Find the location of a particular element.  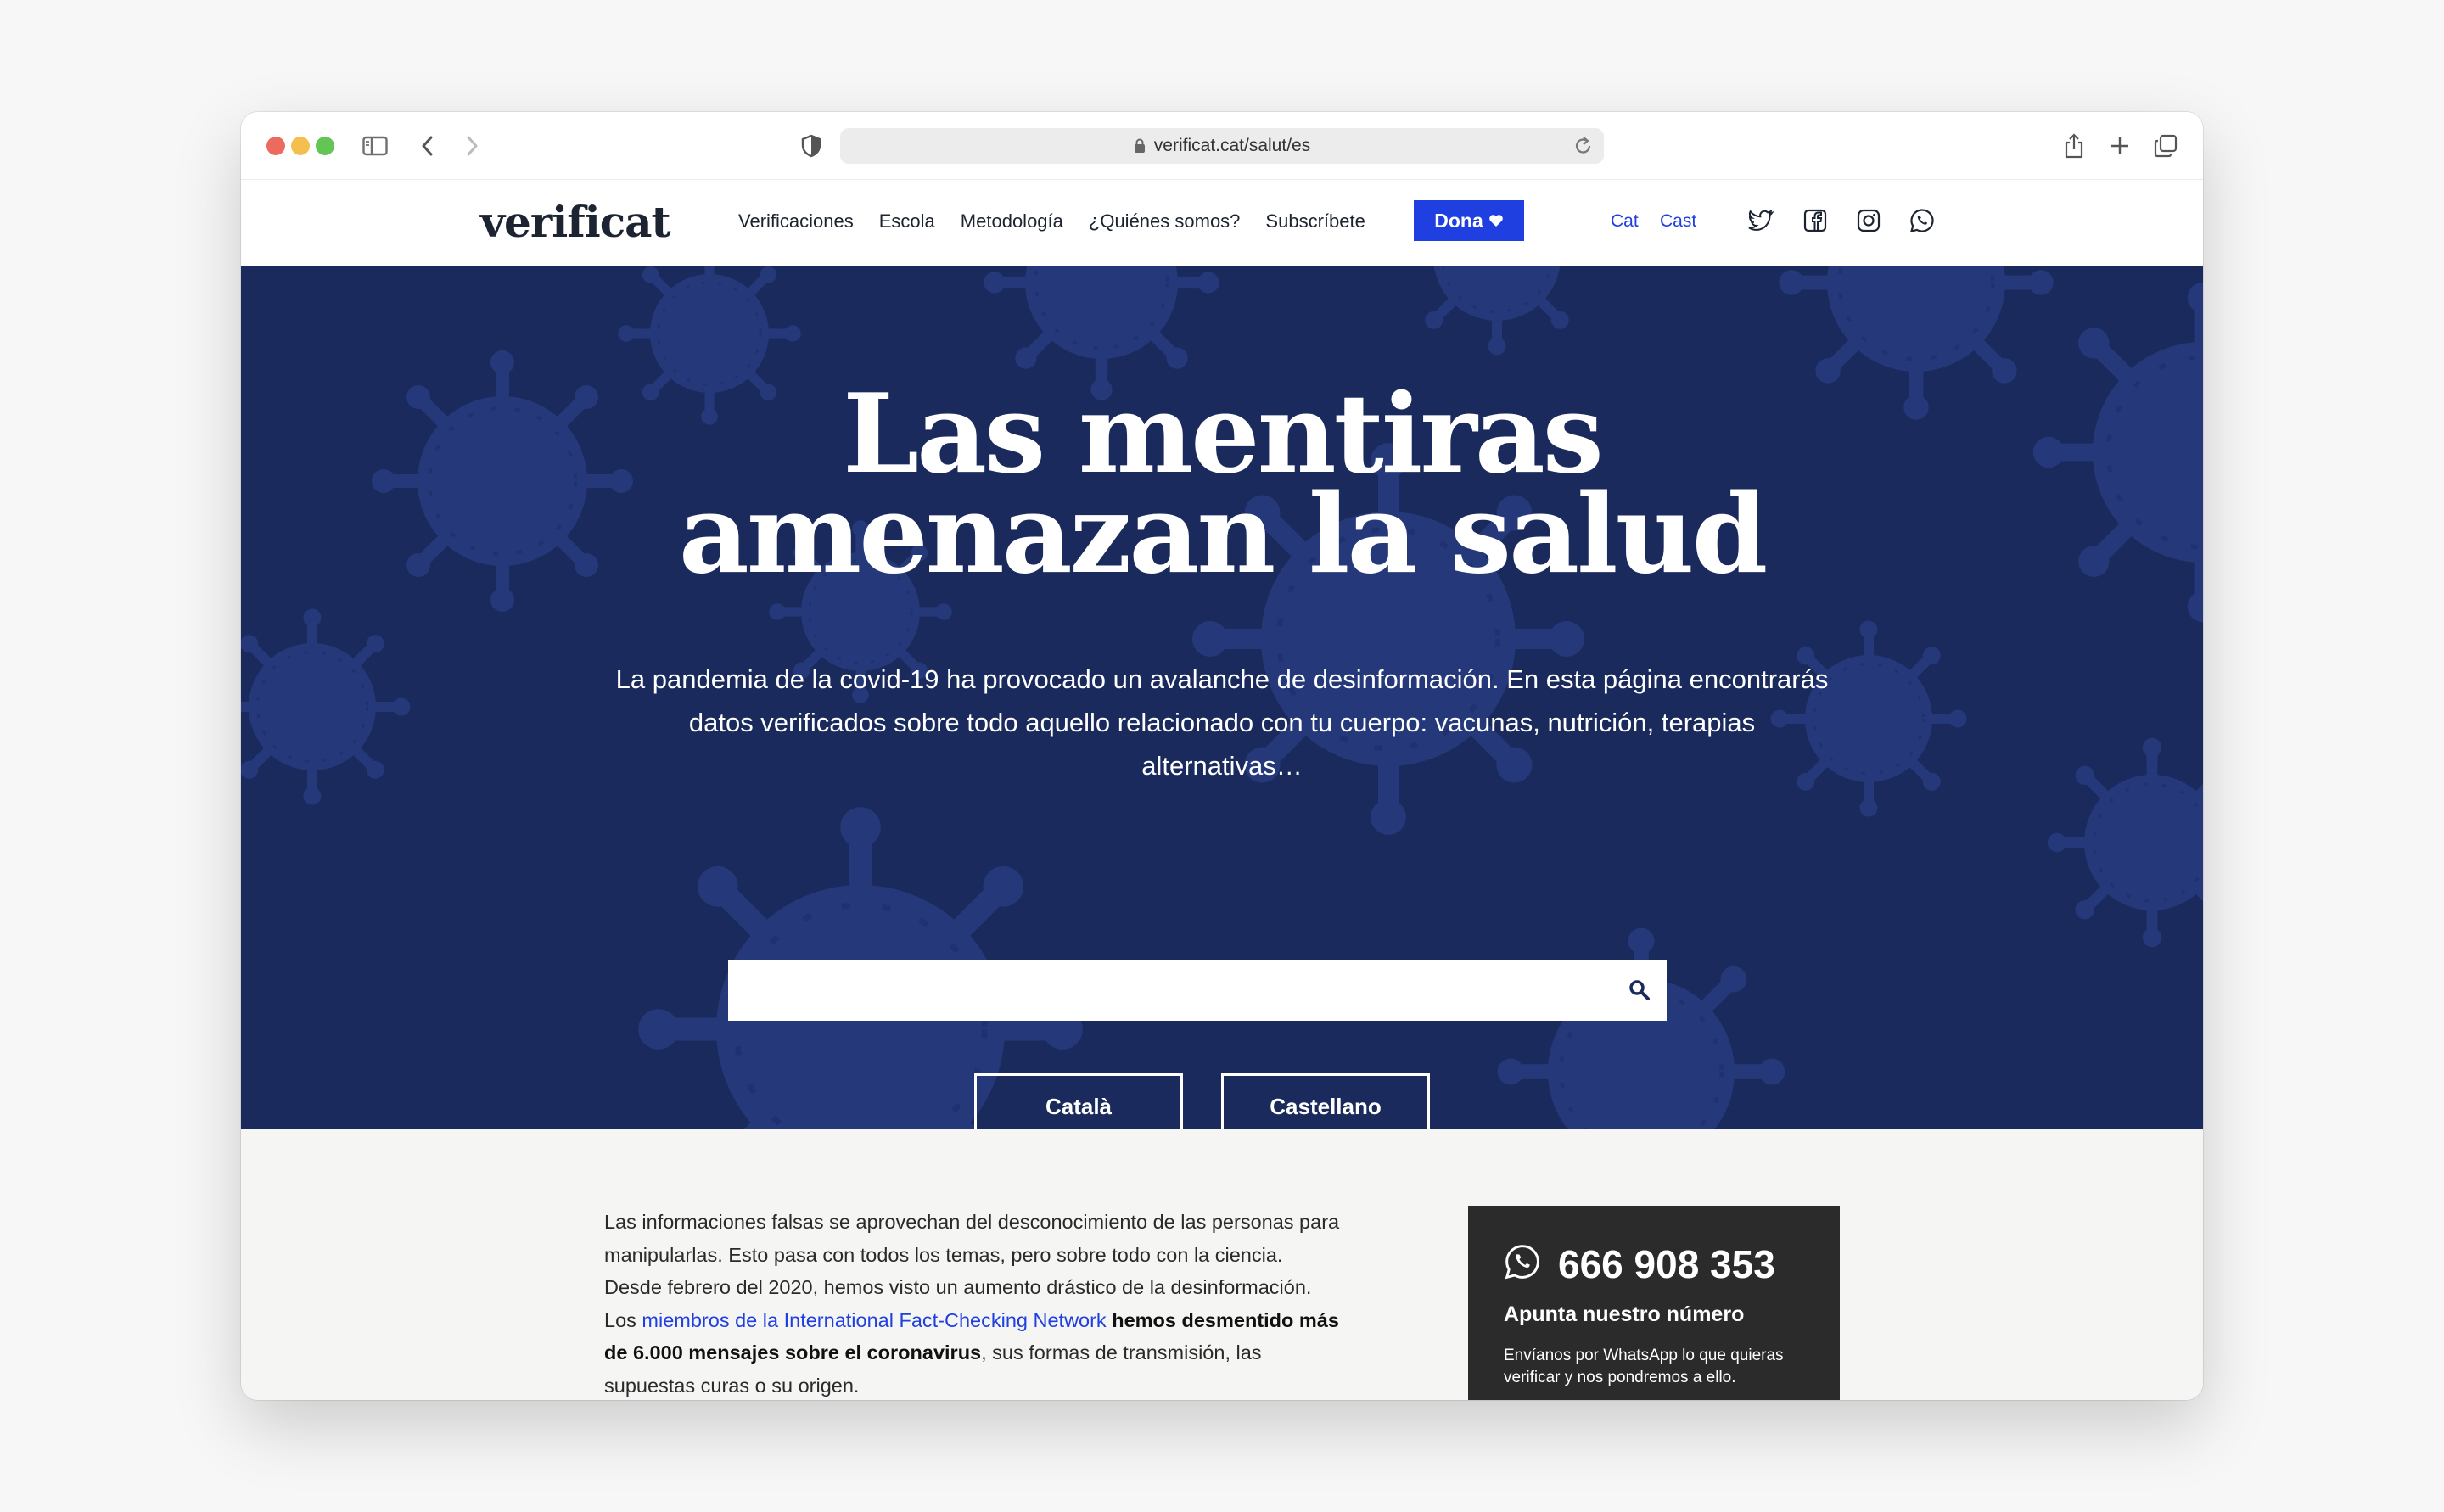

privacy-shield-icon is located at coordinates (811, 146).